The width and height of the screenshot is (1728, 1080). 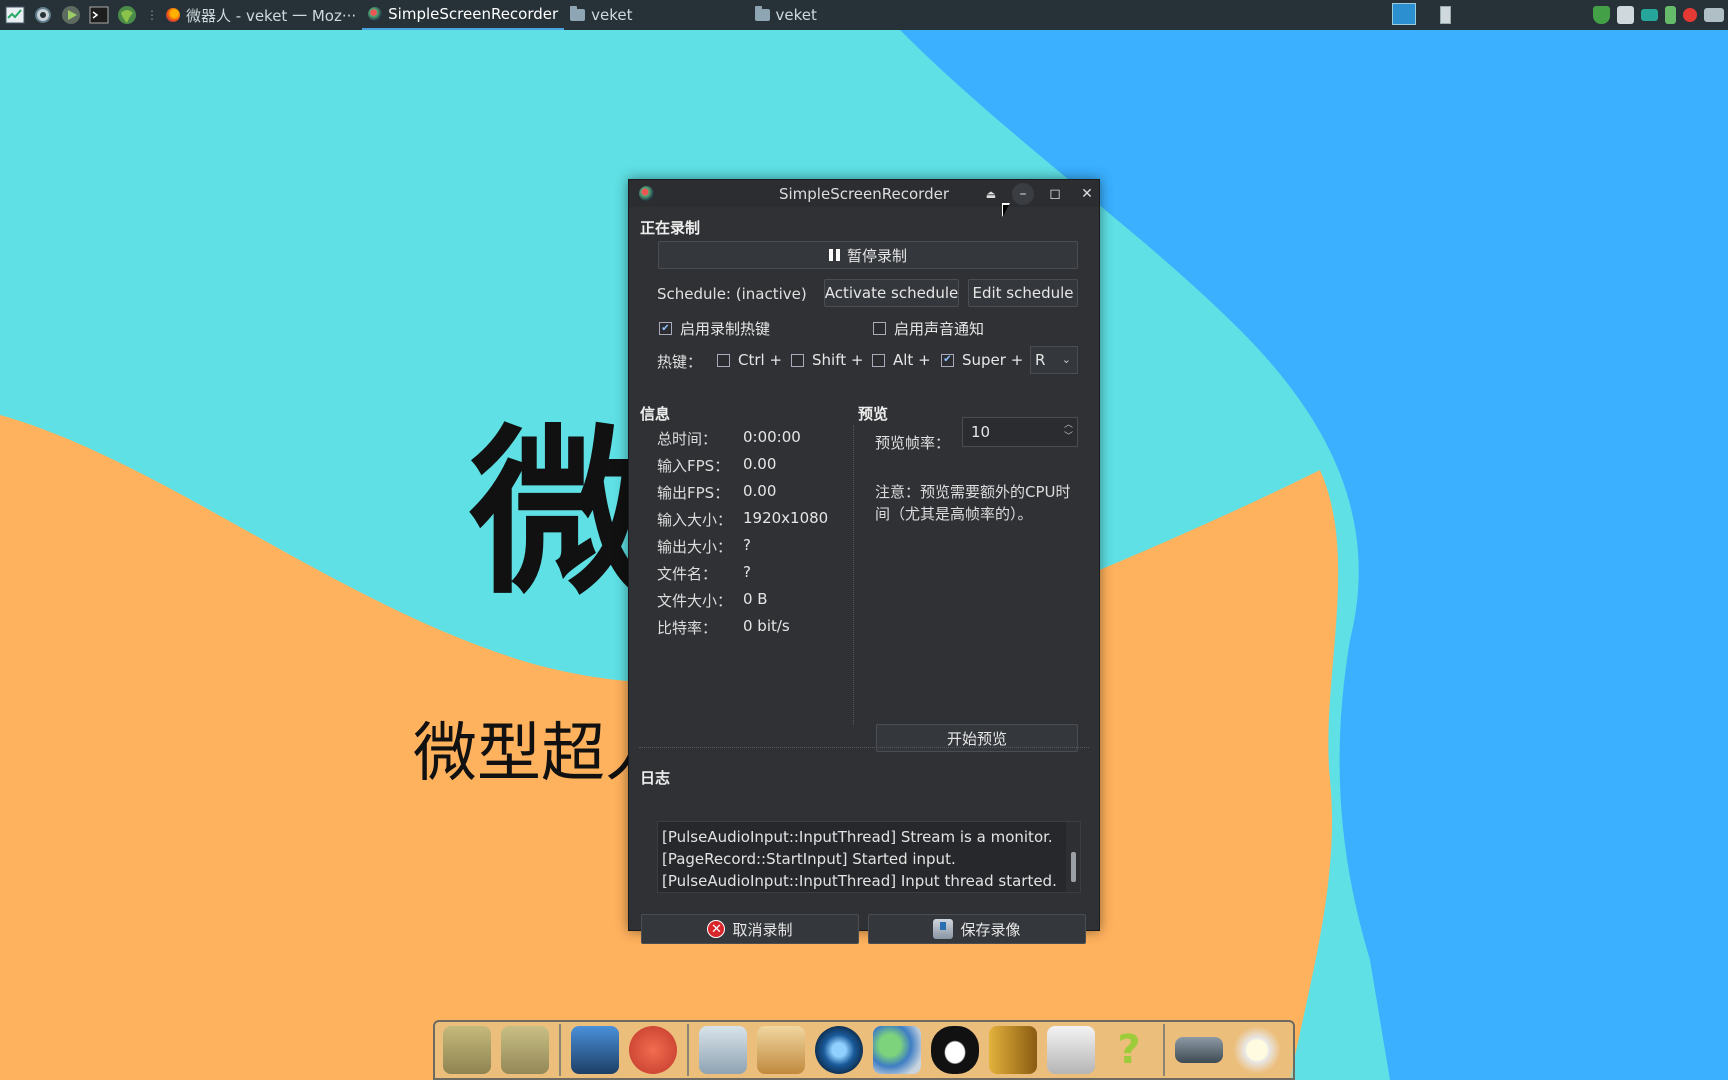 I want to click on task-veket-folder-2: veket, so click(x=786, y=15).